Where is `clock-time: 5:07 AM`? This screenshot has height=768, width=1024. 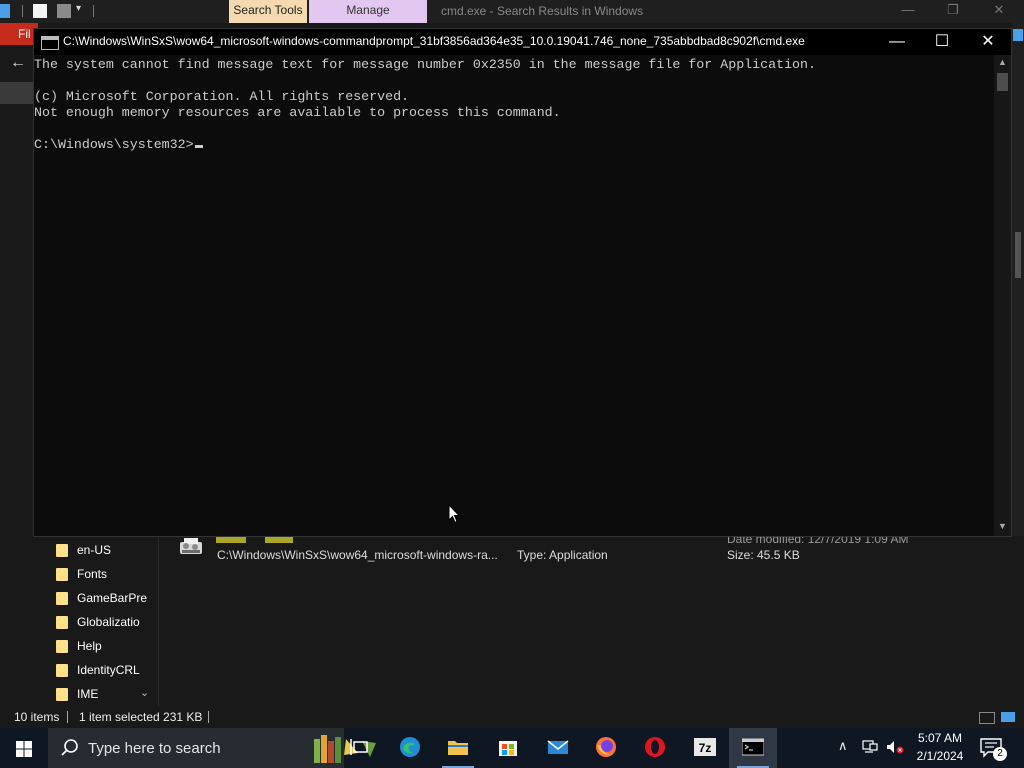
clock-time: 5:07 AM is located at coordinates (940, 738).